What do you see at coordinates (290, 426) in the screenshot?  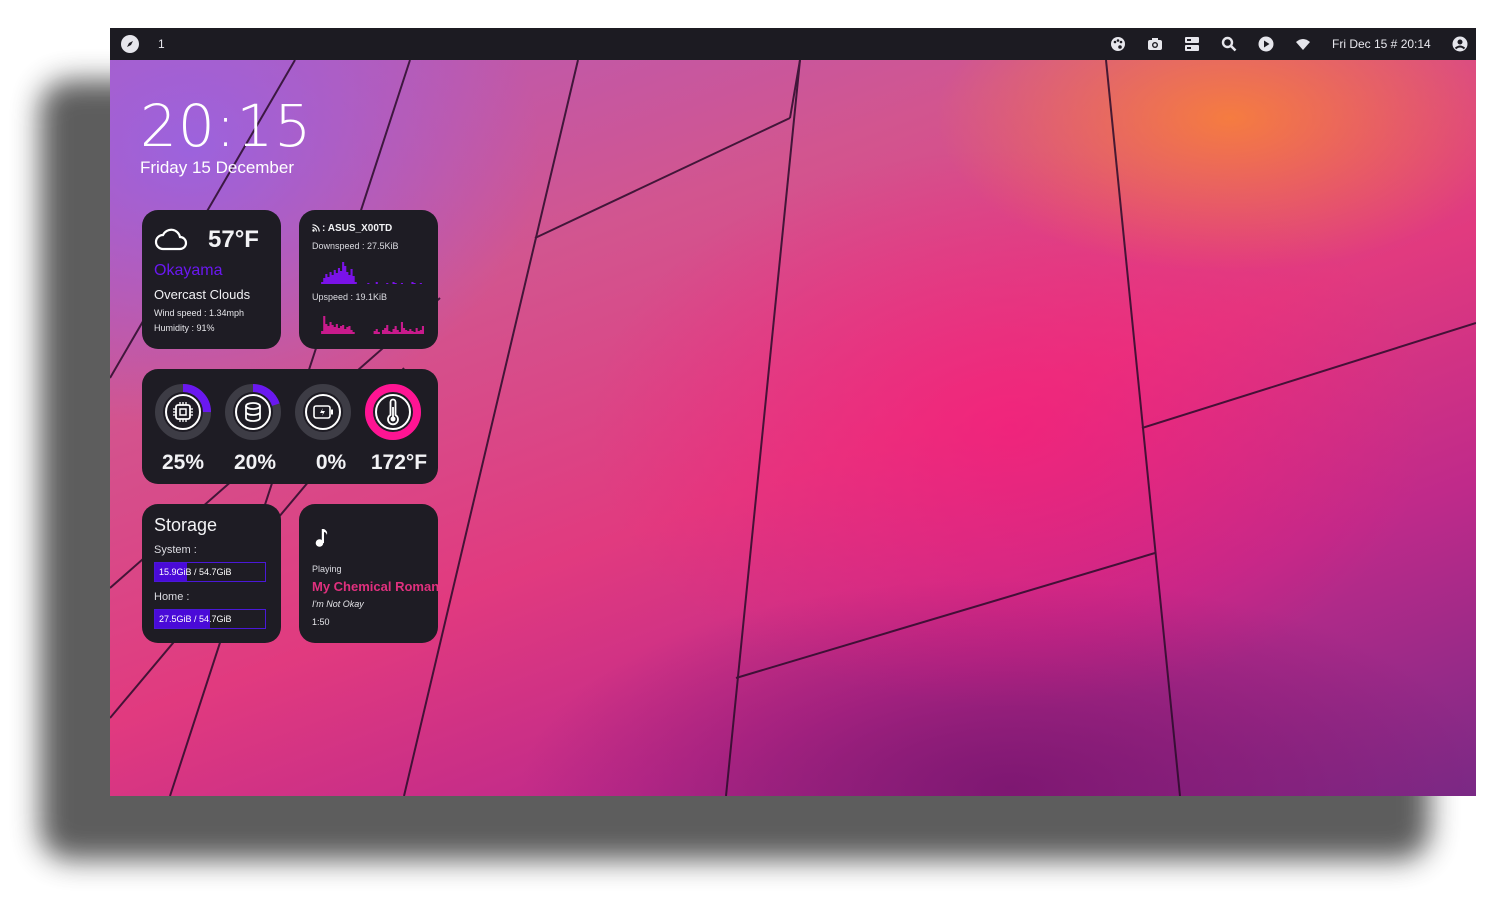 I see `system-stats-widget: 25% 20% 0% 172°F` at bounding box center [290, 426].